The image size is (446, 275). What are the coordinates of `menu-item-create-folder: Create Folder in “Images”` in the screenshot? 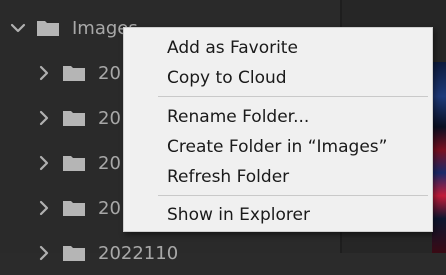 It's located at (278, 147).